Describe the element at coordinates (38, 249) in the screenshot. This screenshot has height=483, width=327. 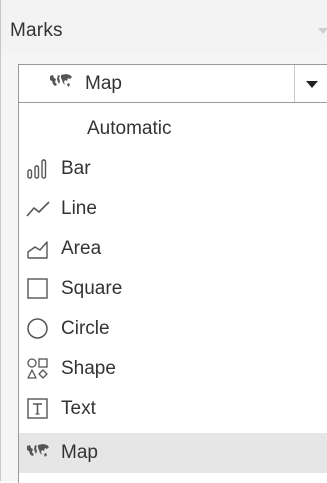
I see `area-icon` at that location.